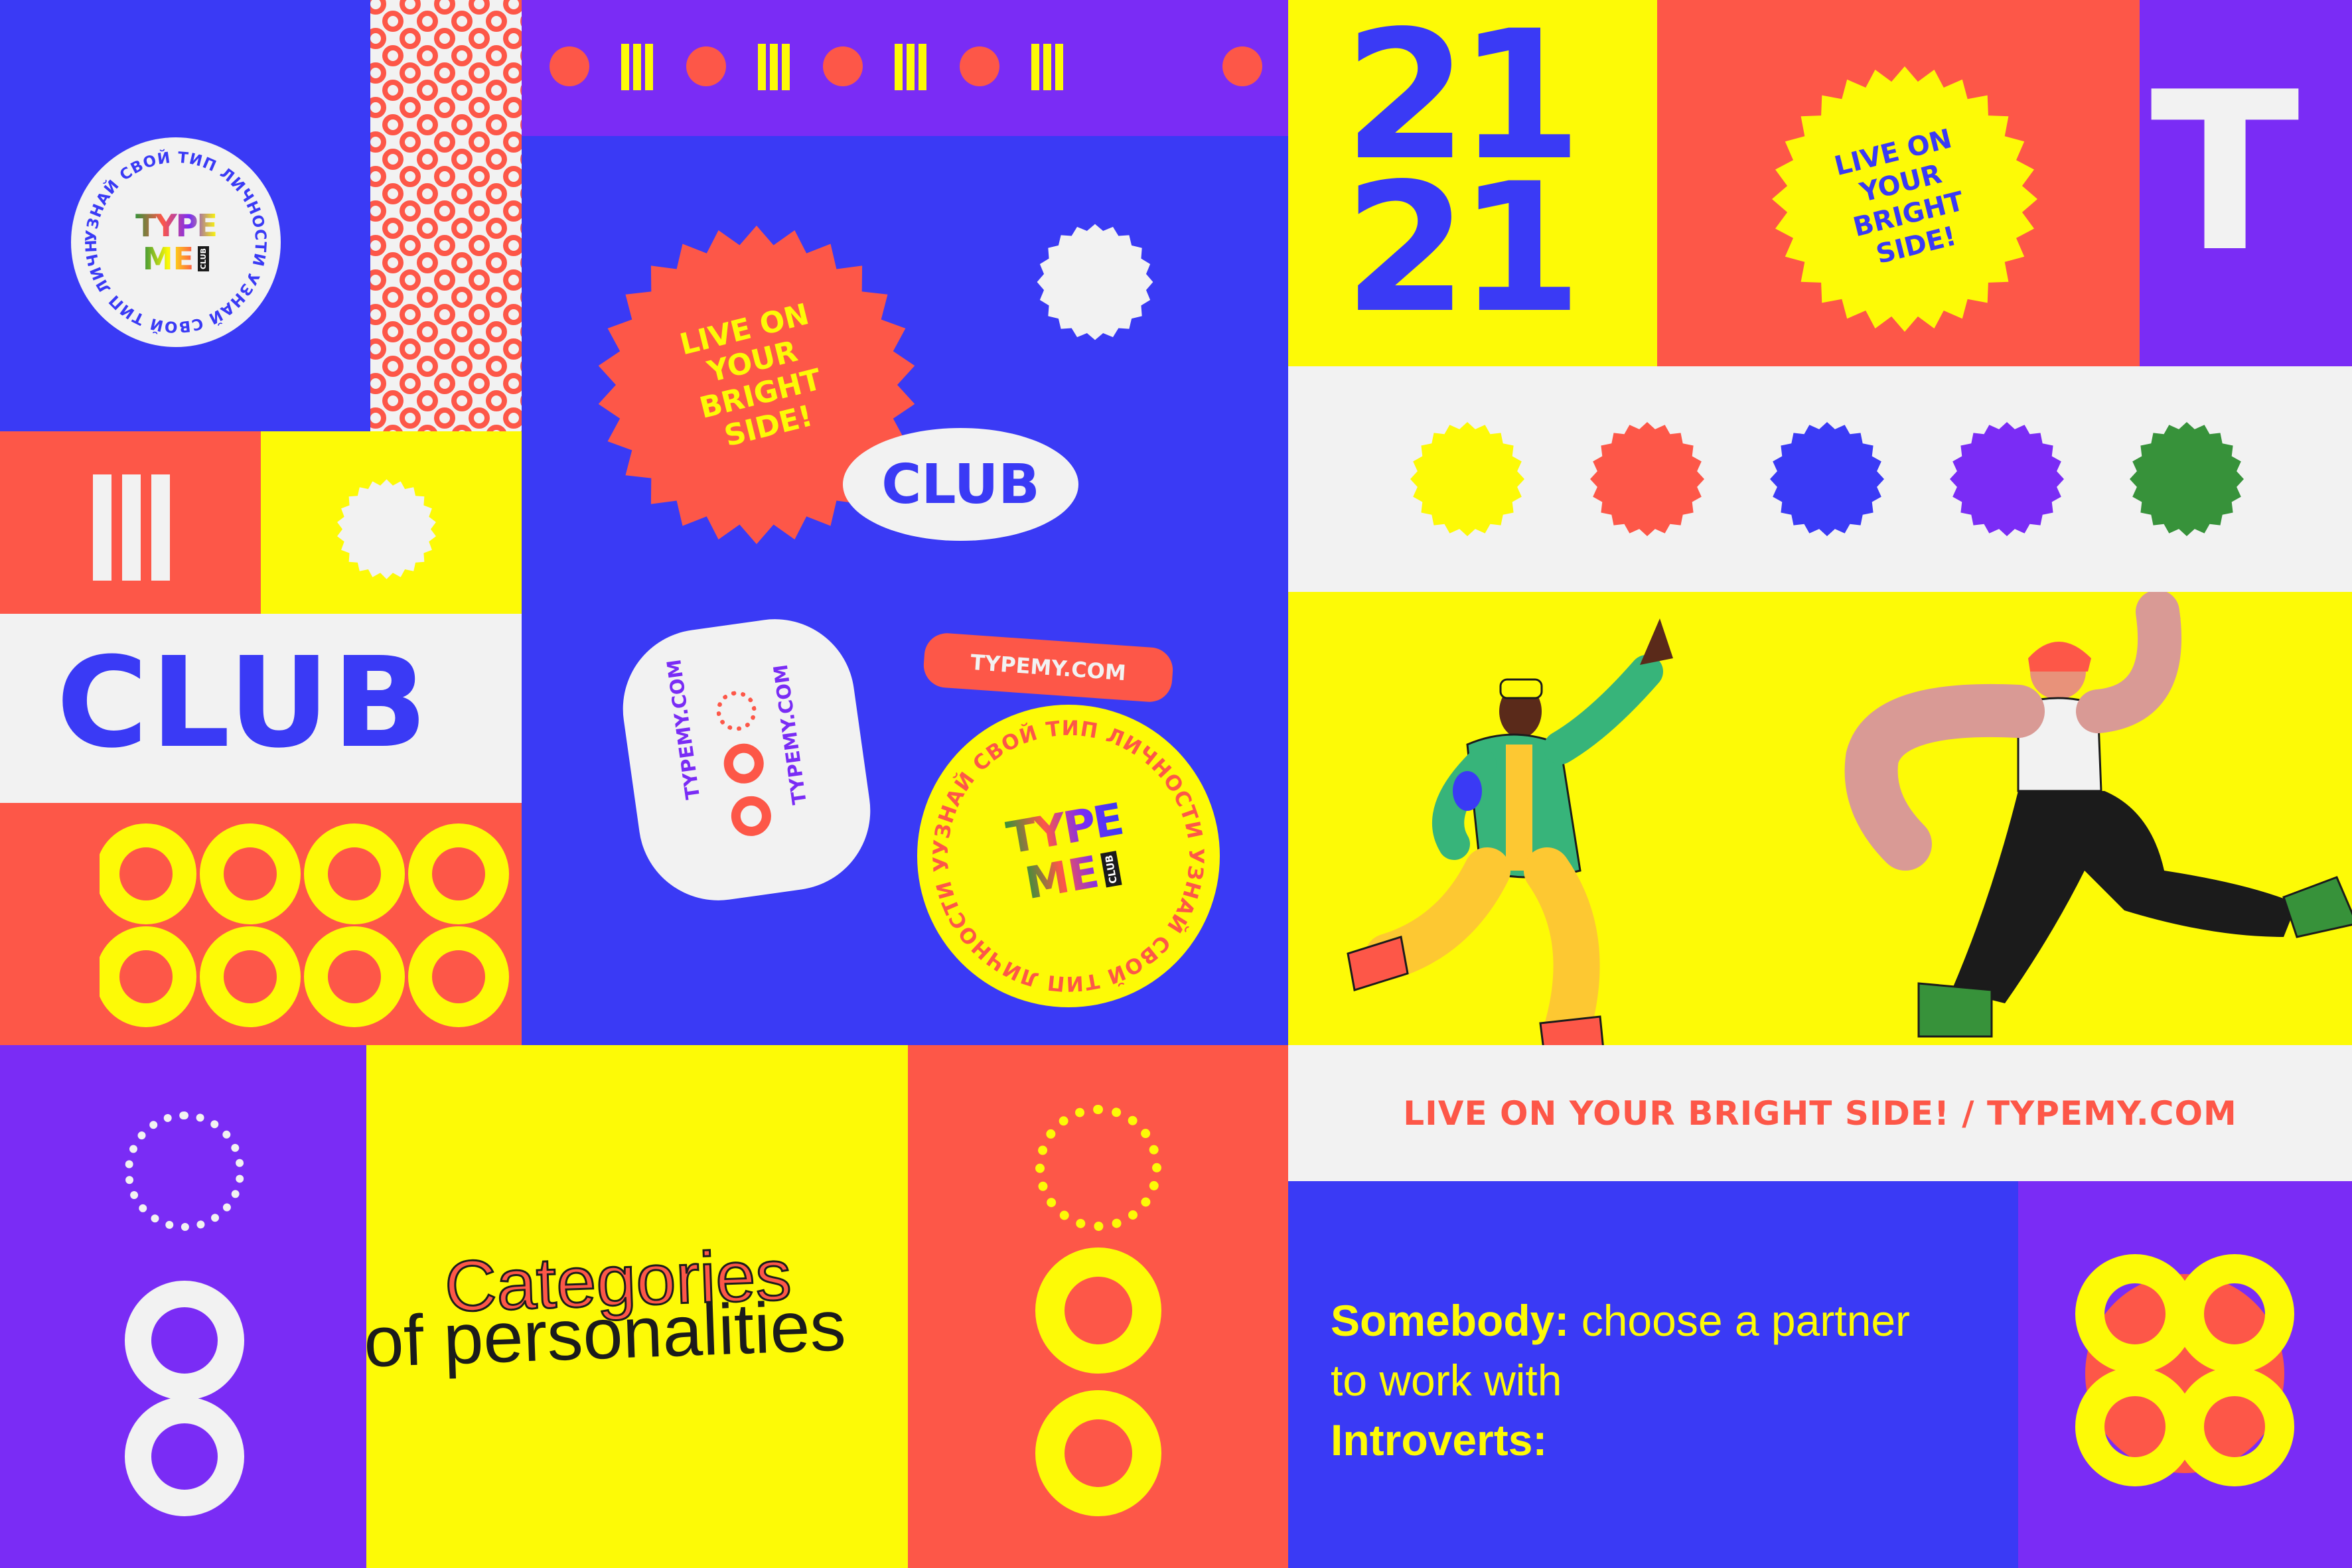 The height and width of the screenshot is (1568, 2352). What do you see at coordinates (1740, 1320) in the screenshot?
I see `info-text-1: choose a partner` at bounding box center [1740, 1320].